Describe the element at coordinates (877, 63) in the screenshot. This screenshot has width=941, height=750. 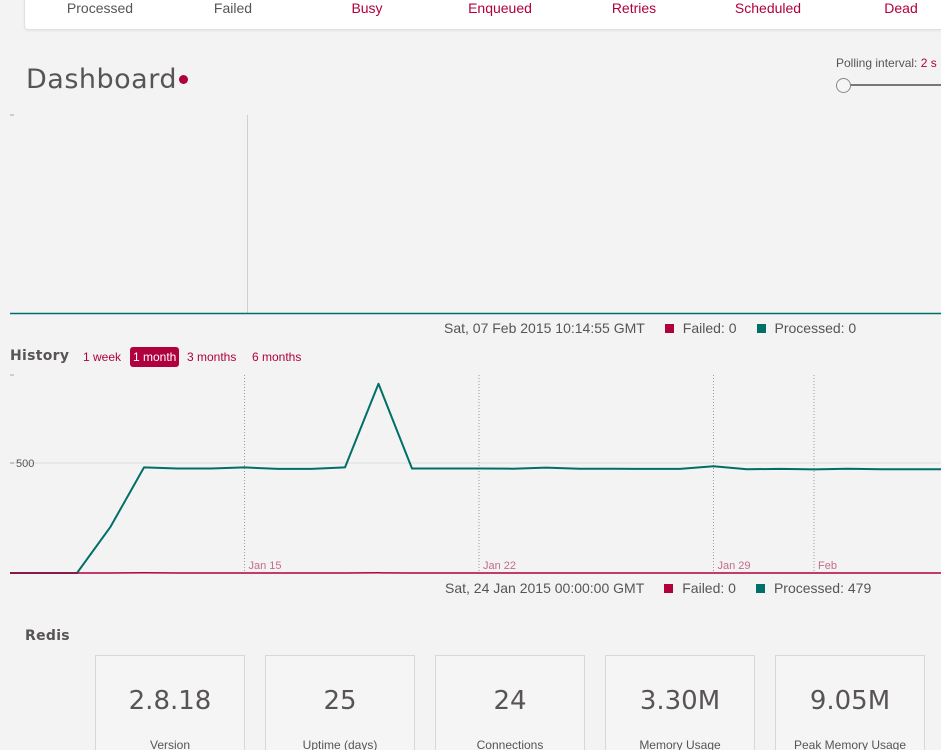
I see `polling-interval-label: Polling interval:` at that location.